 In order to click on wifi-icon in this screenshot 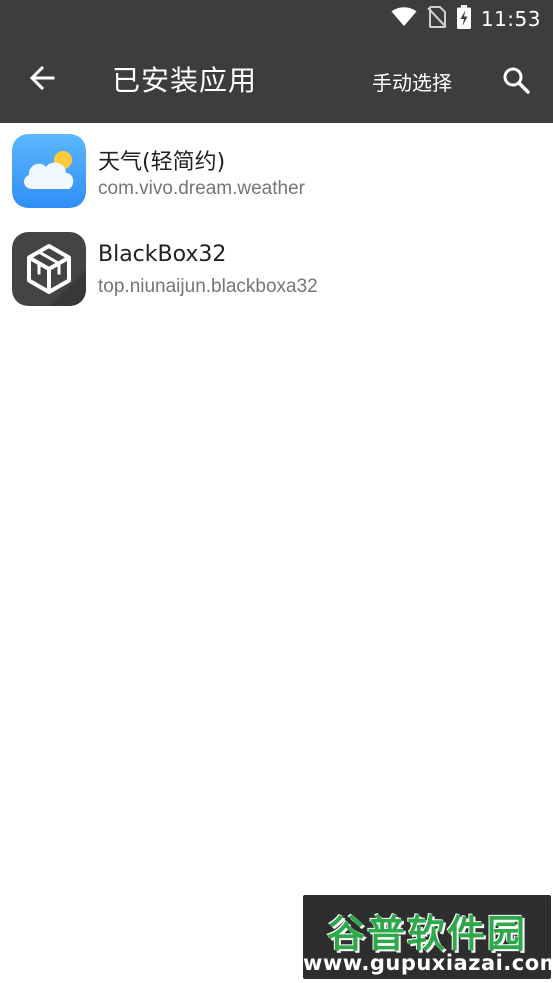, I will do `click(404, 19)`.